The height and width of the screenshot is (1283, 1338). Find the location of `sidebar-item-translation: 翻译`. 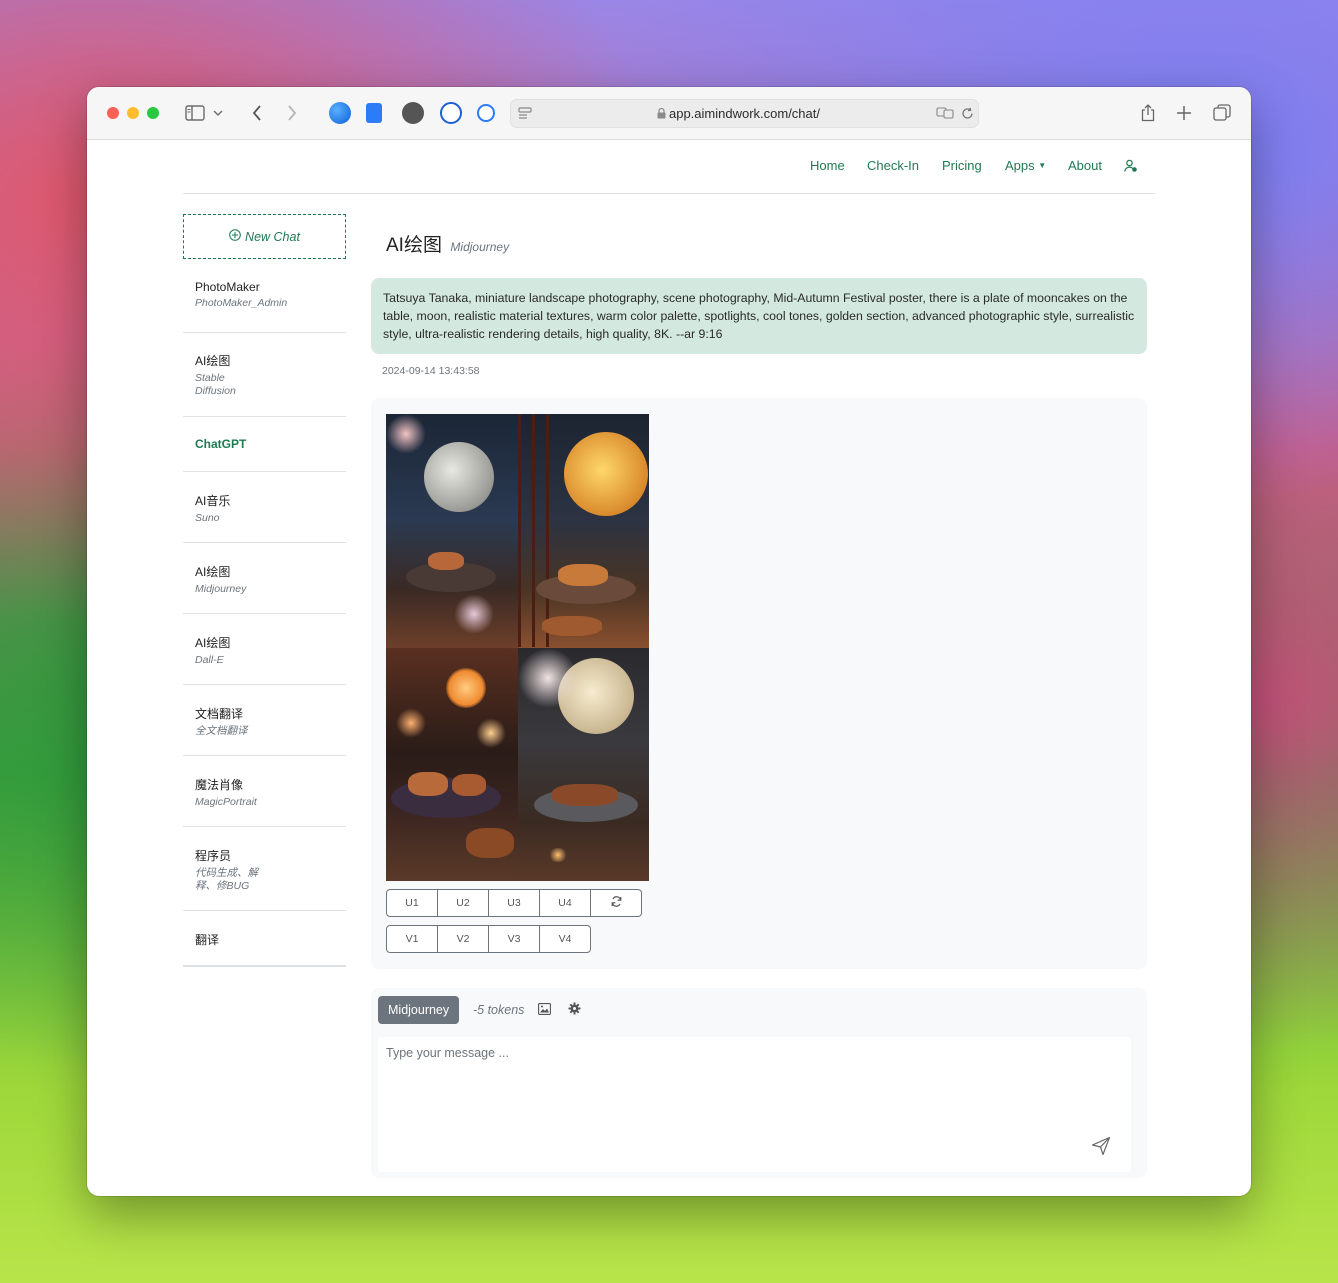

sidebar-item-translation: 翻译 is located at coordinates (264, 939).